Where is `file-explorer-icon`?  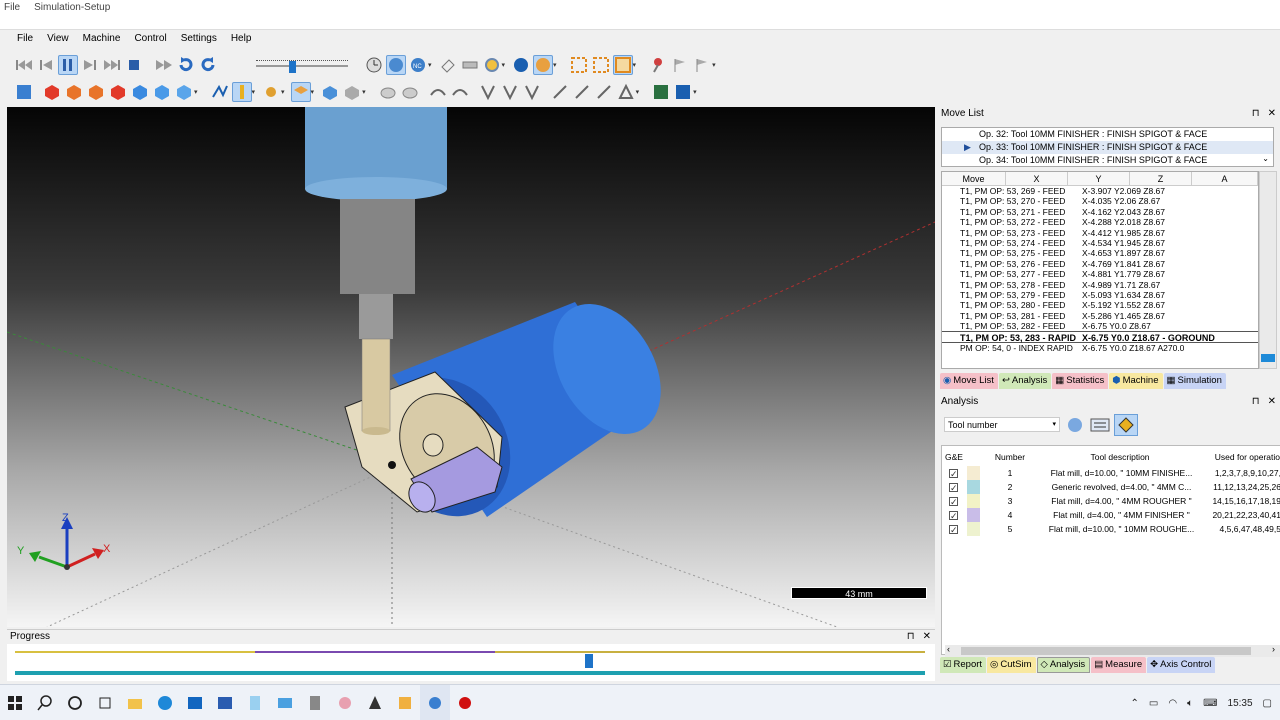 file-explorer-icon is located at coordinates (135, 702).